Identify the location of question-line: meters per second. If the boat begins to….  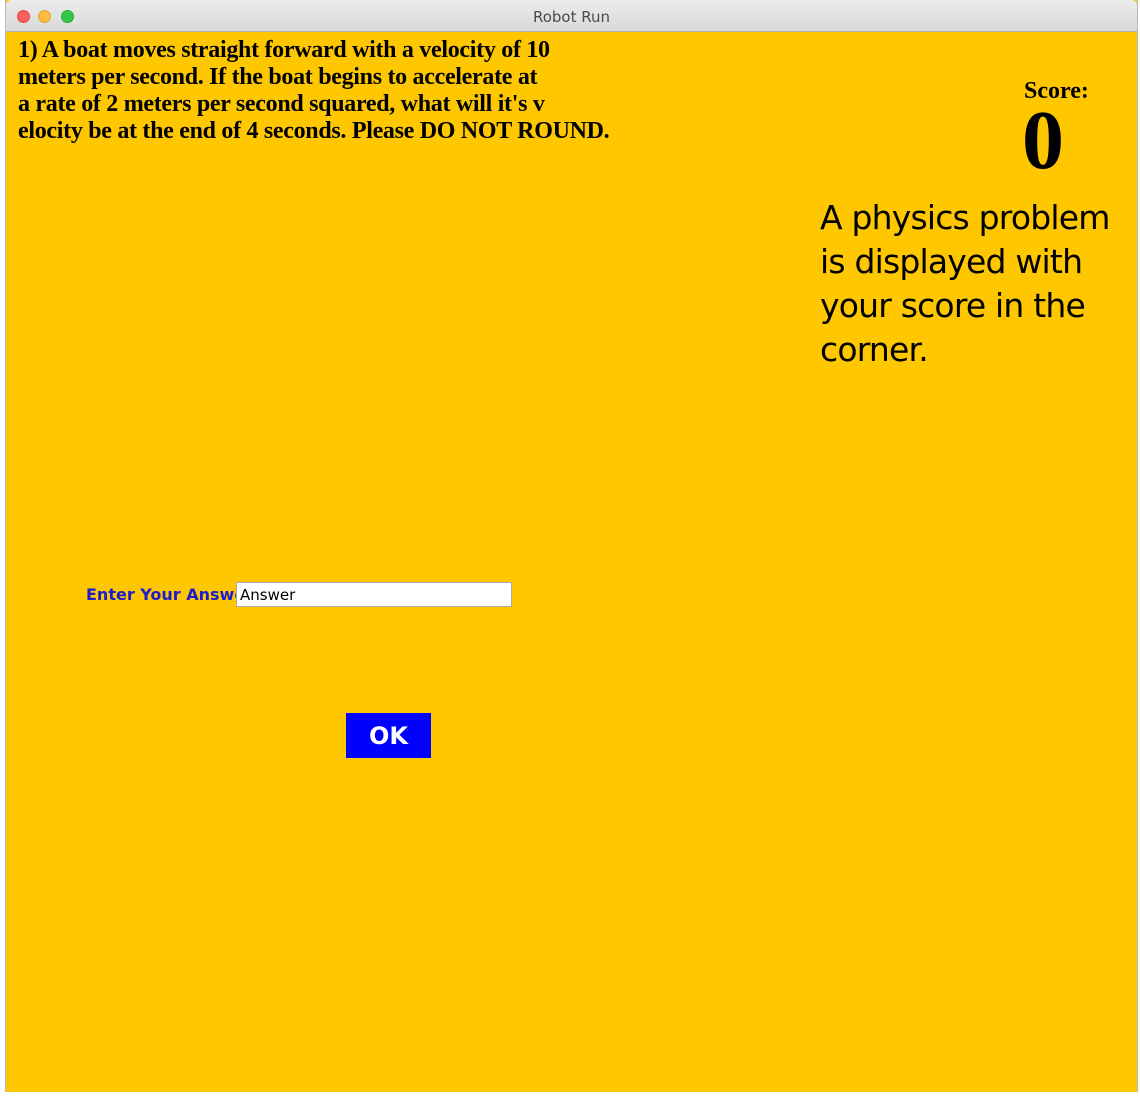
(278, 77).